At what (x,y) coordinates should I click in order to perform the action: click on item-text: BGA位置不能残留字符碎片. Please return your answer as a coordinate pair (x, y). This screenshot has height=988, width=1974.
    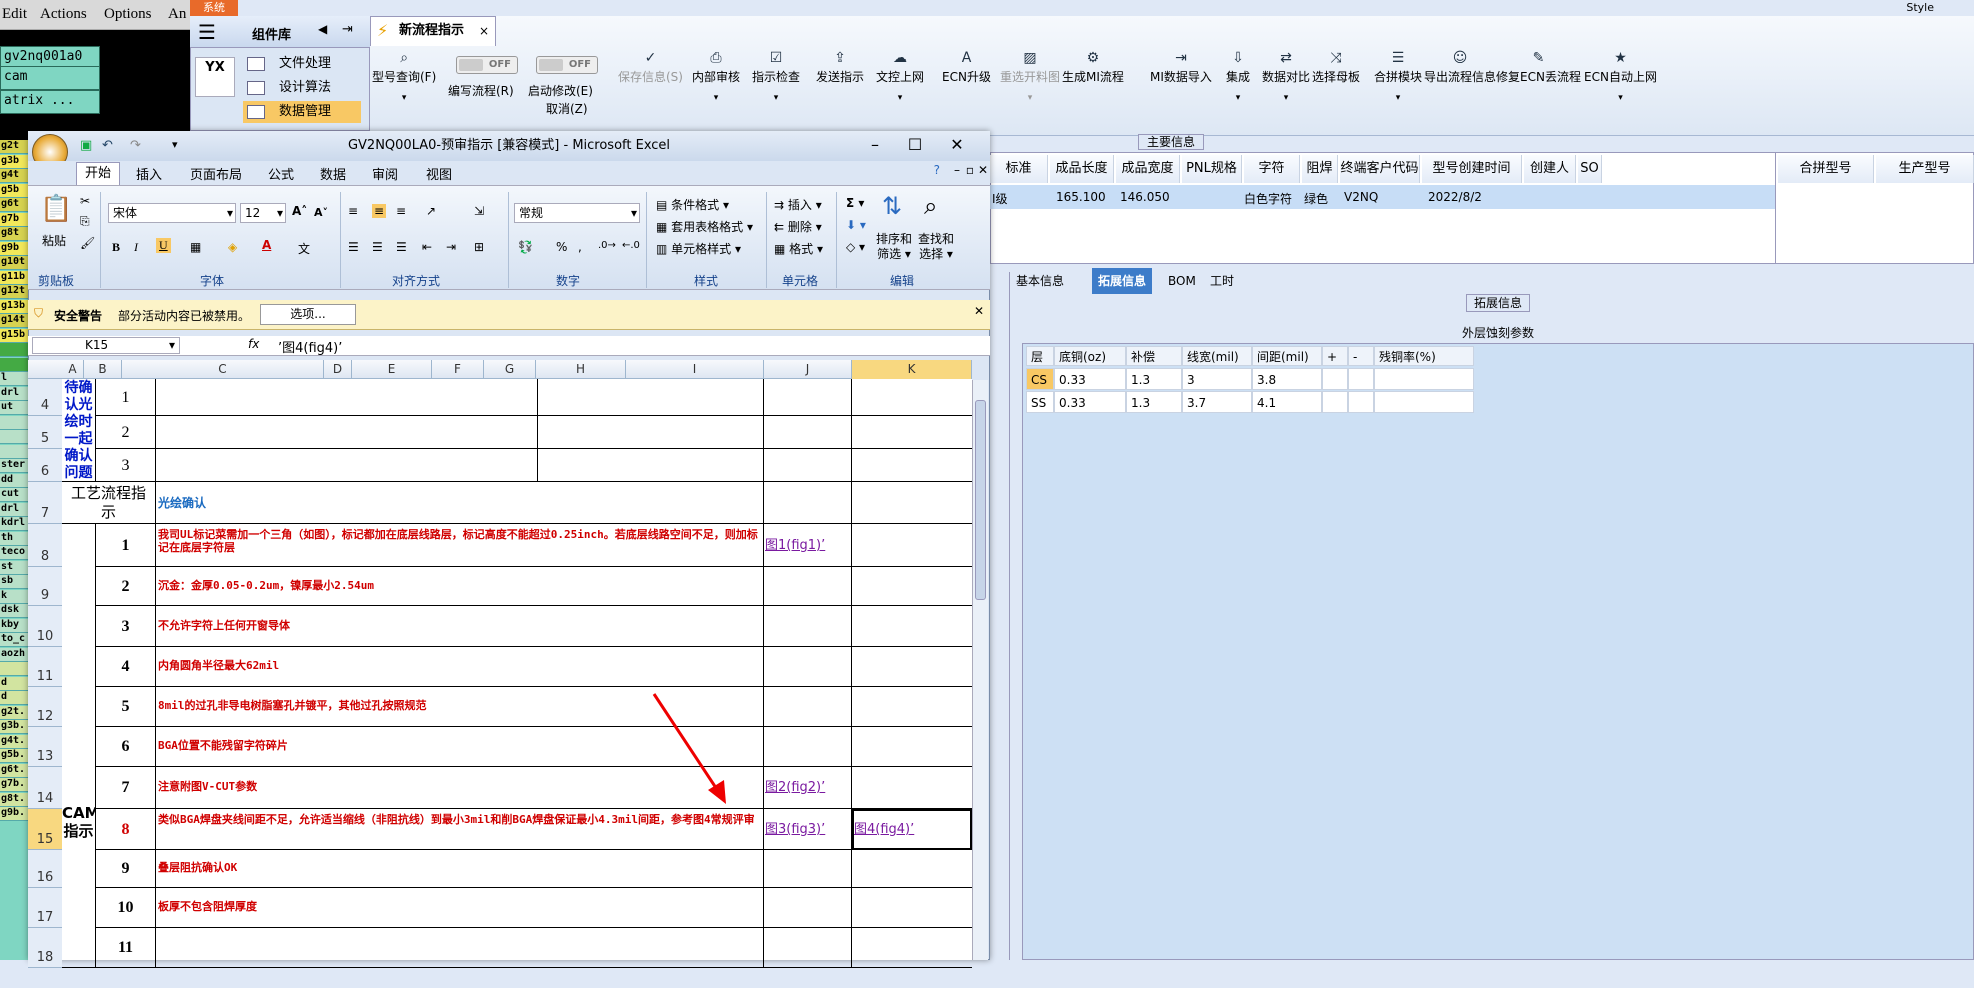
    Looking at the image, I should click on (460, 747).